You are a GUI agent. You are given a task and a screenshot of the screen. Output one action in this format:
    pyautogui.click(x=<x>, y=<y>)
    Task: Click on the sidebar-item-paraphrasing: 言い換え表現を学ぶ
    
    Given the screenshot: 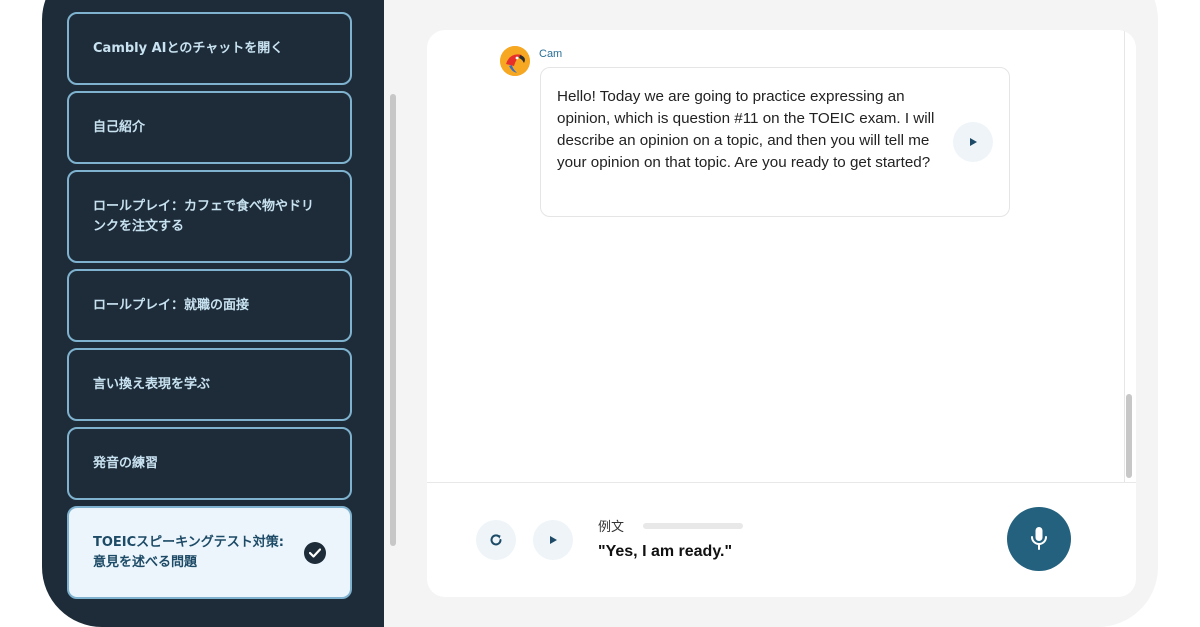 What is the action you would take?
    pyautogui.click(x=209, y=384)
    